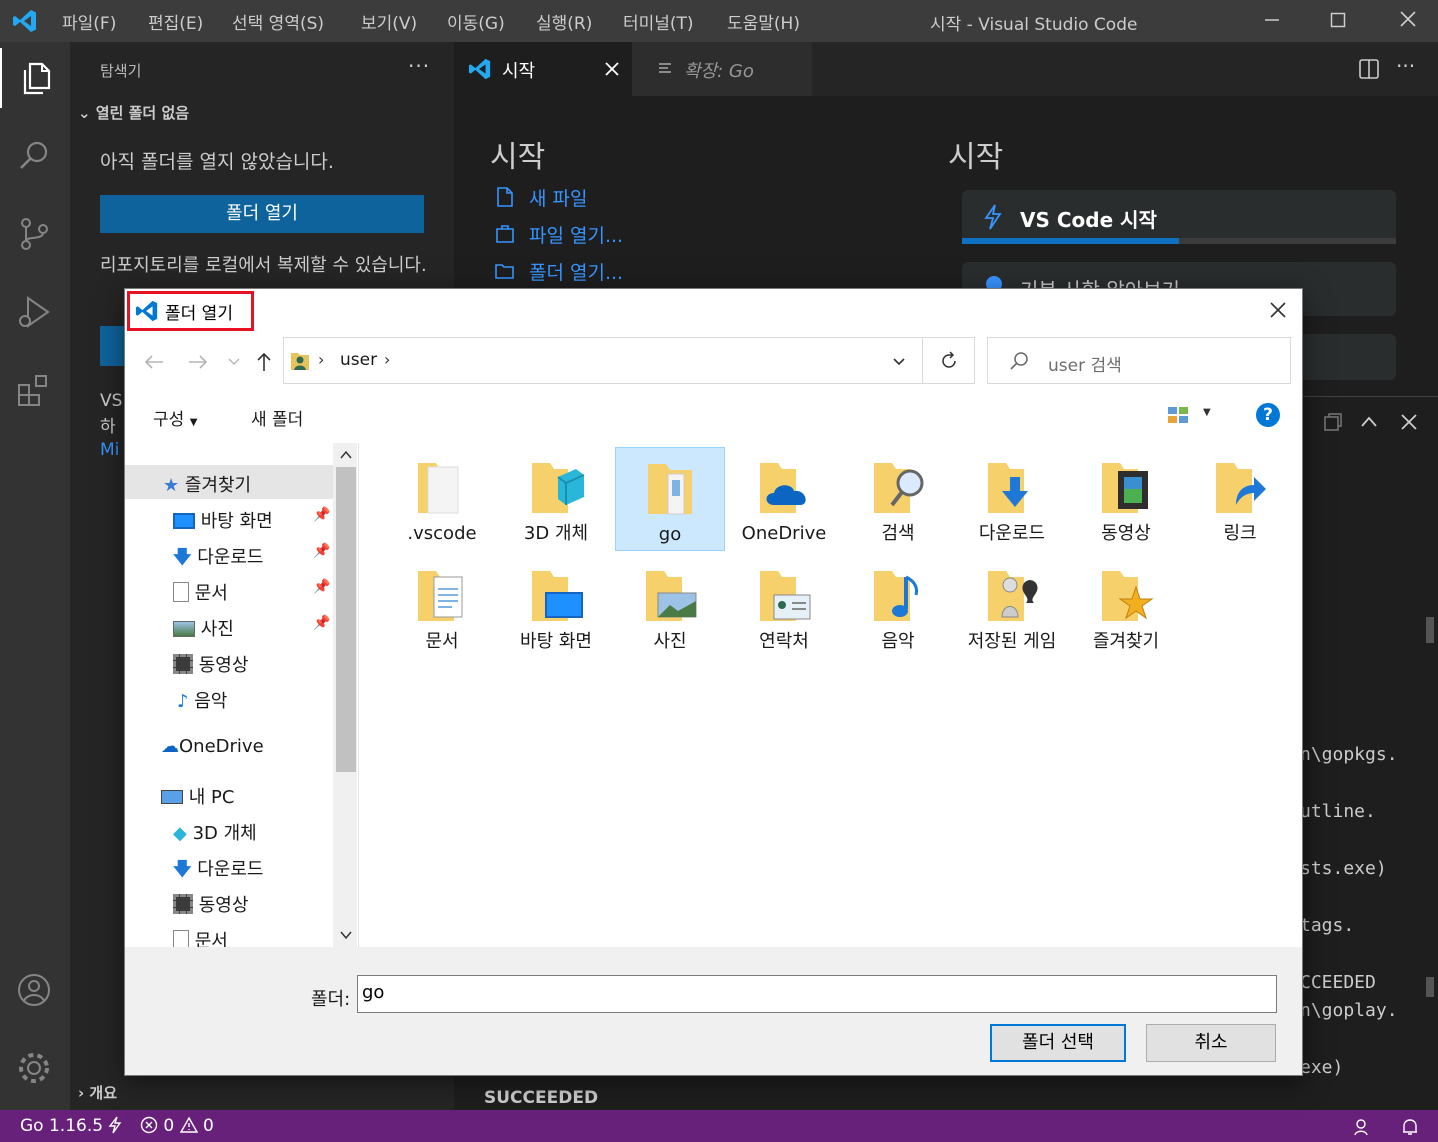 Image resolution: width=1438 pixels, height=1142 pixels. Describe the element at coordinates (177, 1126) in the screenshot. I see `problems-indicator: 0 0` at that location.